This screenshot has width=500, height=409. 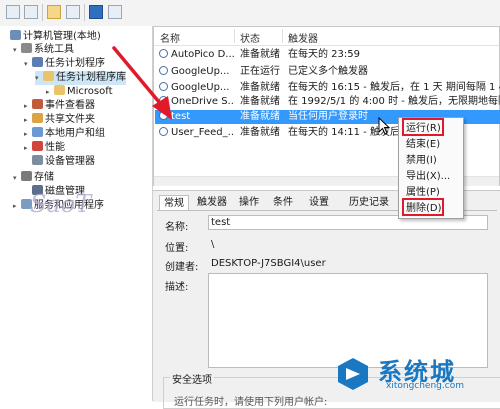 What do you see at coordinates (26, 176) in the screenshot?
I see `storage-icon` at bounding box center [26, 176].